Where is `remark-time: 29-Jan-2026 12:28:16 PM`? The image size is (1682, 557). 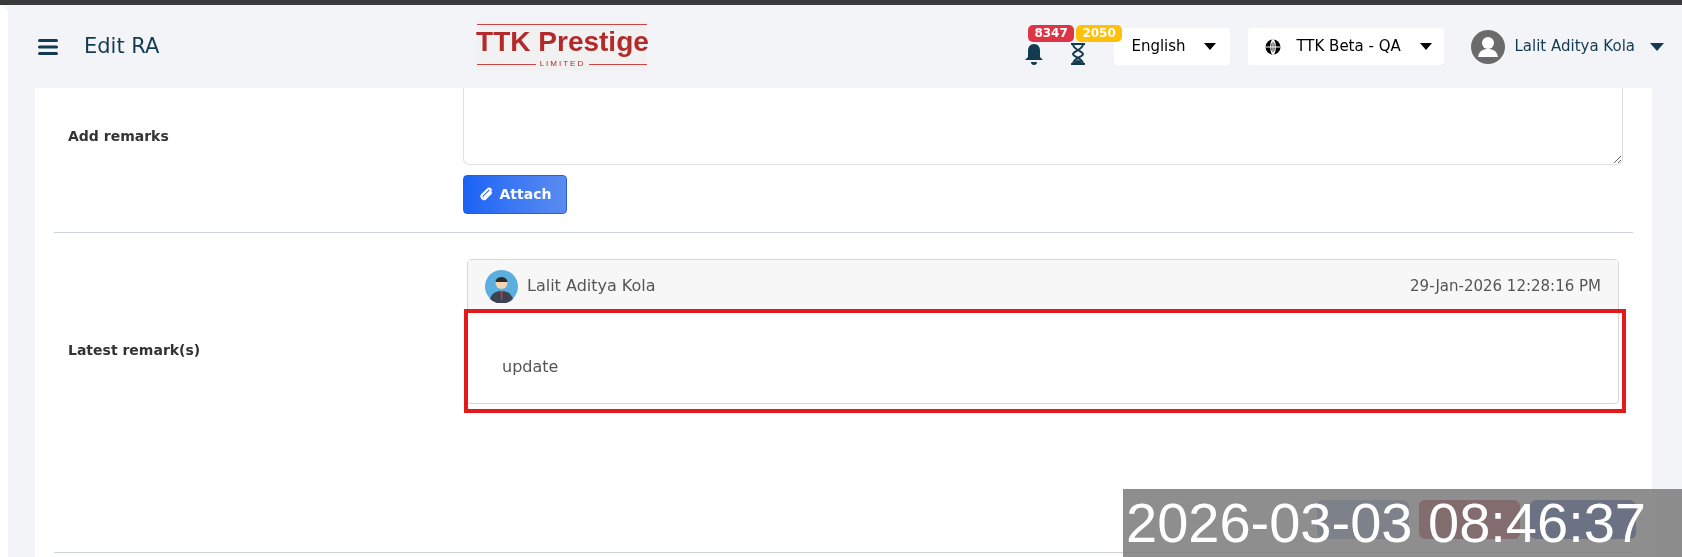 remark-time: 29-Jan-2026 12:28:16 PM is located at coordinates (1505, 286).